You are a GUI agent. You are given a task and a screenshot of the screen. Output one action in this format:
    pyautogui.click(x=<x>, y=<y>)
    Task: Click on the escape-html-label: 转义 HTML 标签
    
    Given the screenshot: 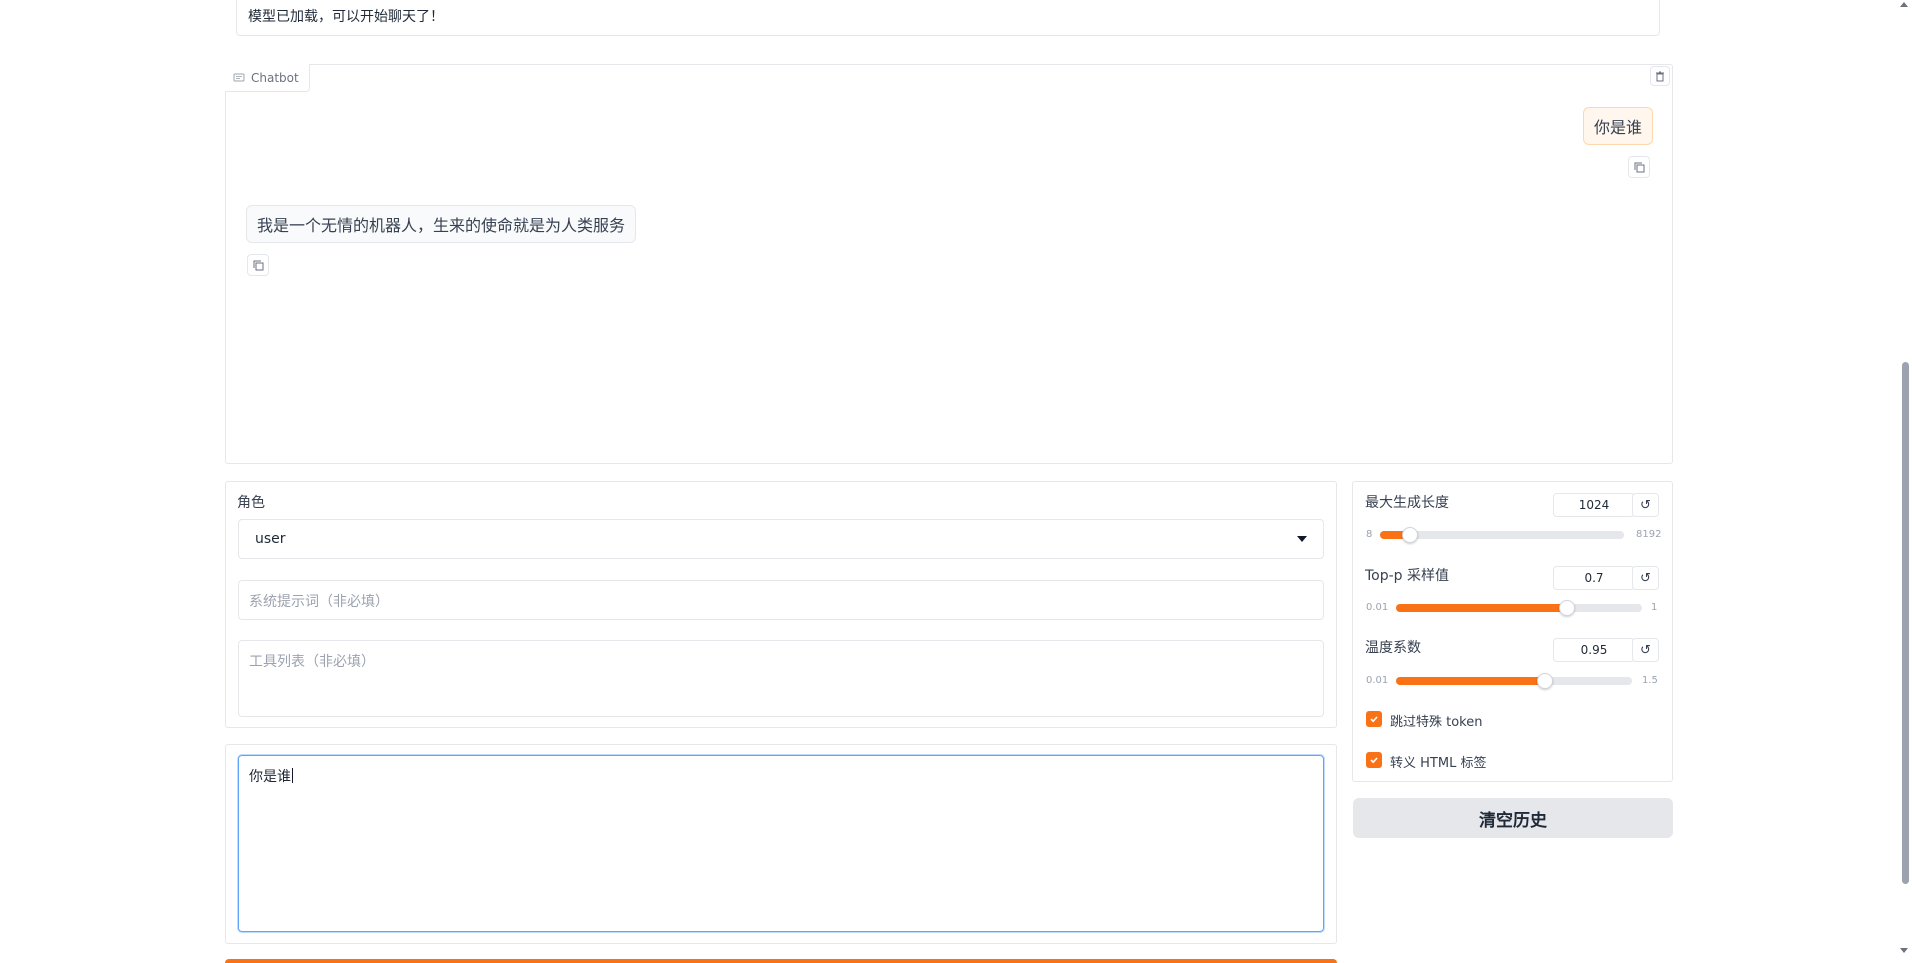 What is the action you would take?
    pyautogui.click(x=1438, y=763)
    